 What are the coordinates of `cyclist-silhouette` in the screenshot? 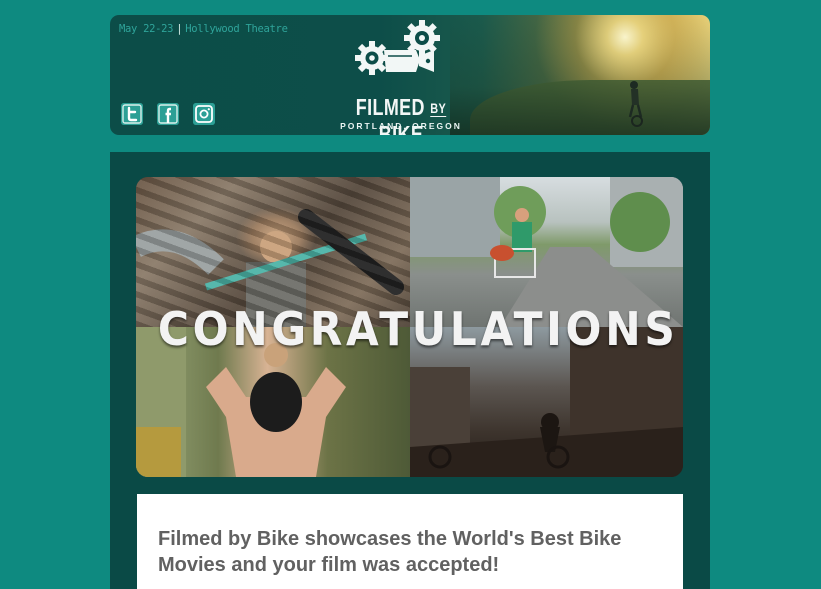 It's located at (635, 104).